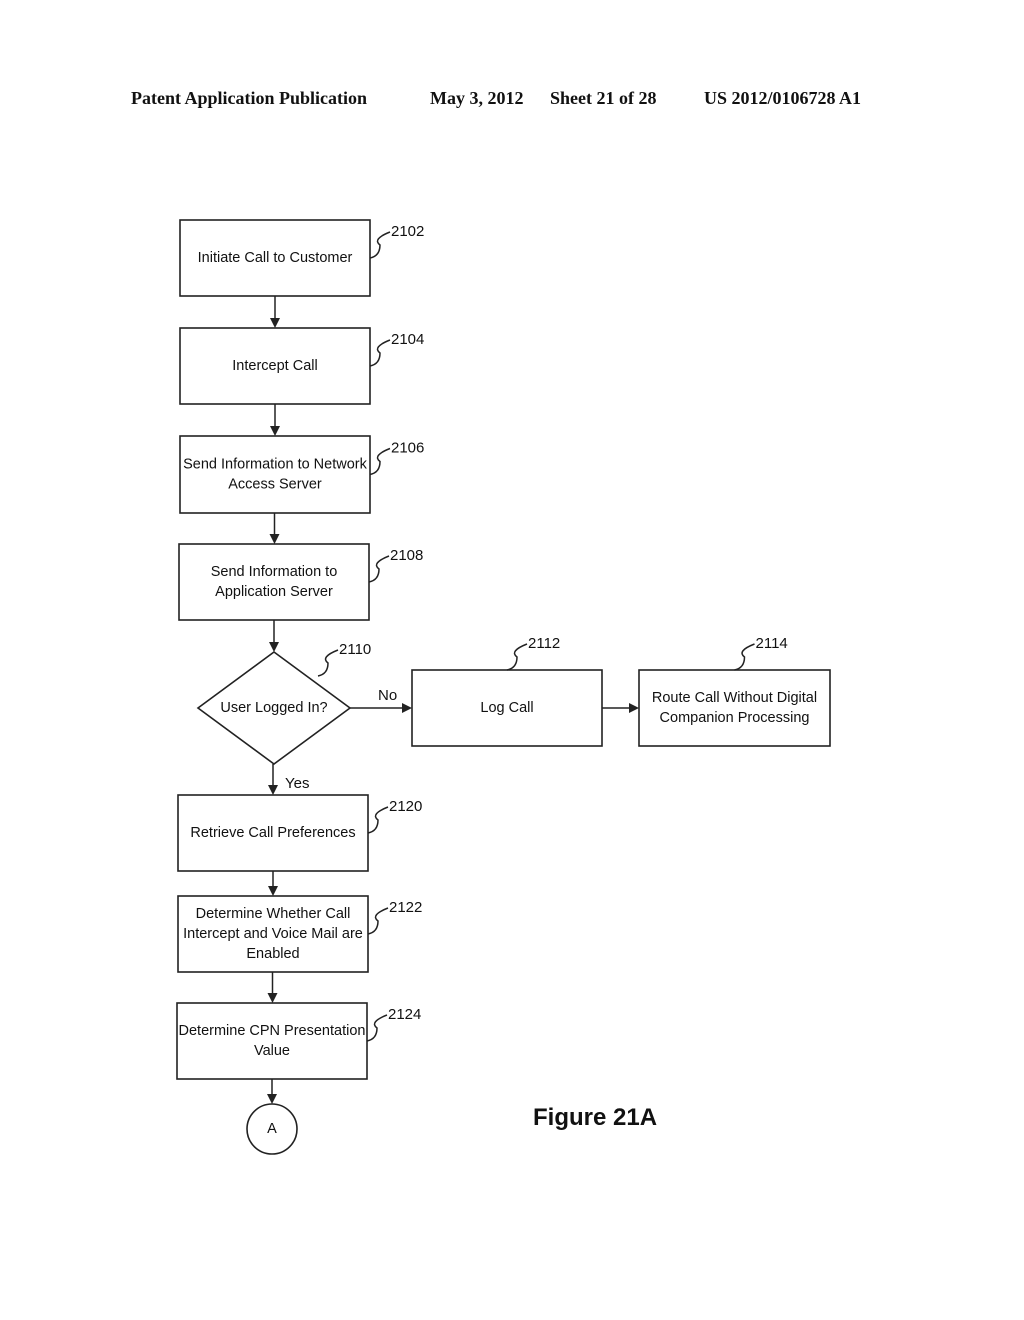  I want to click on node-label: Determine CPN Presentation, so click(272, 1031).